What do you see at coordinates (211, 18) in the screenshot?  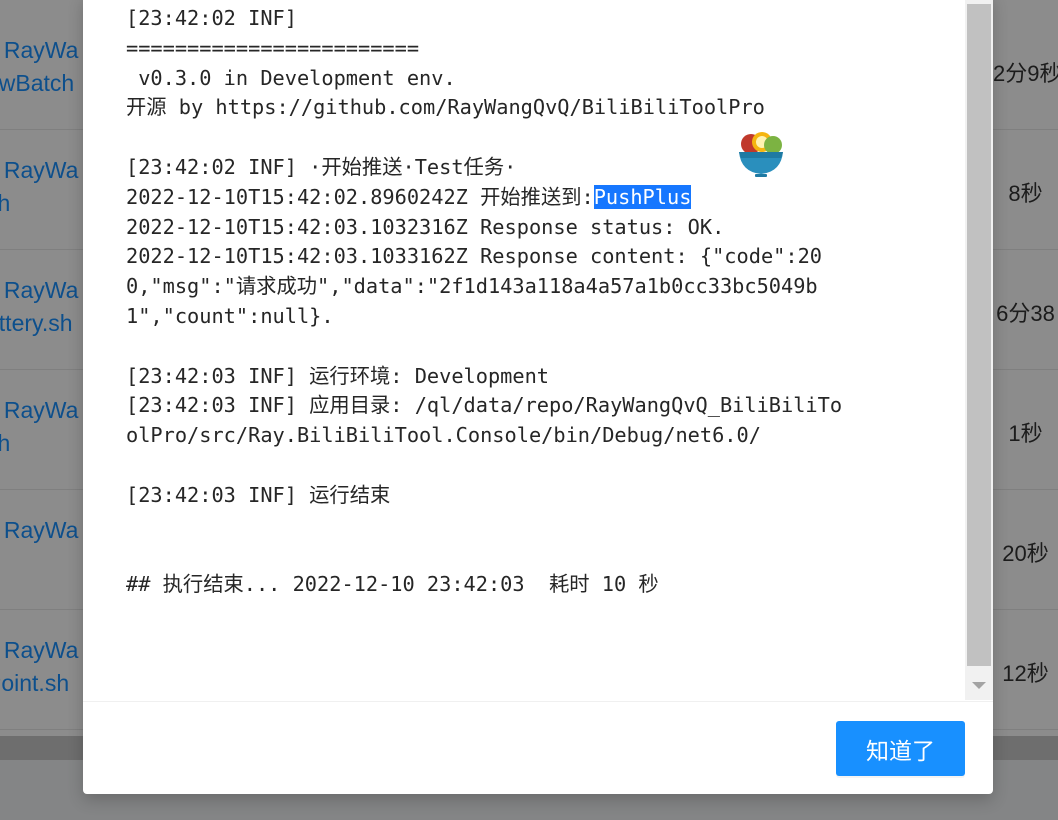 I see `log-line: [23:42:02 INF]` at bounding box center [211, 18].